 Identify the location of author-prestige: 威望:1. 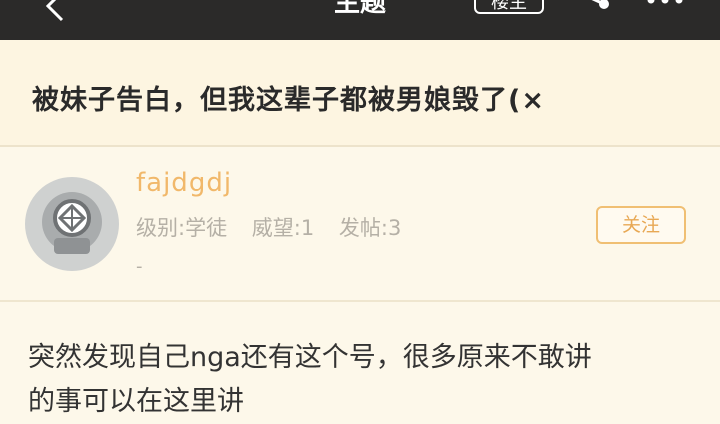
(283, 228).